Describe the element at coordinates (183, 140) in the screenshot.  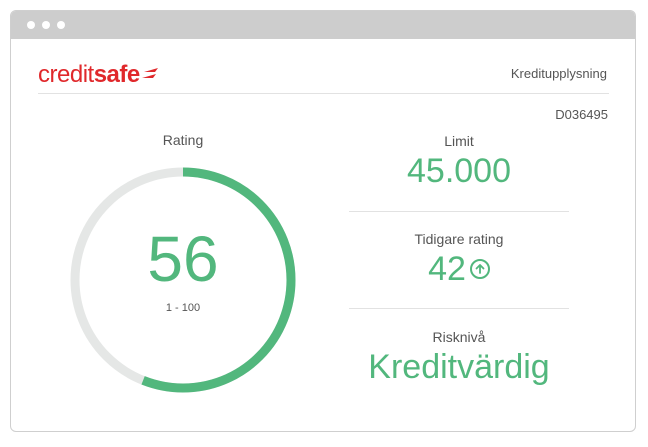
I see `rating-label: Rating` at that location.